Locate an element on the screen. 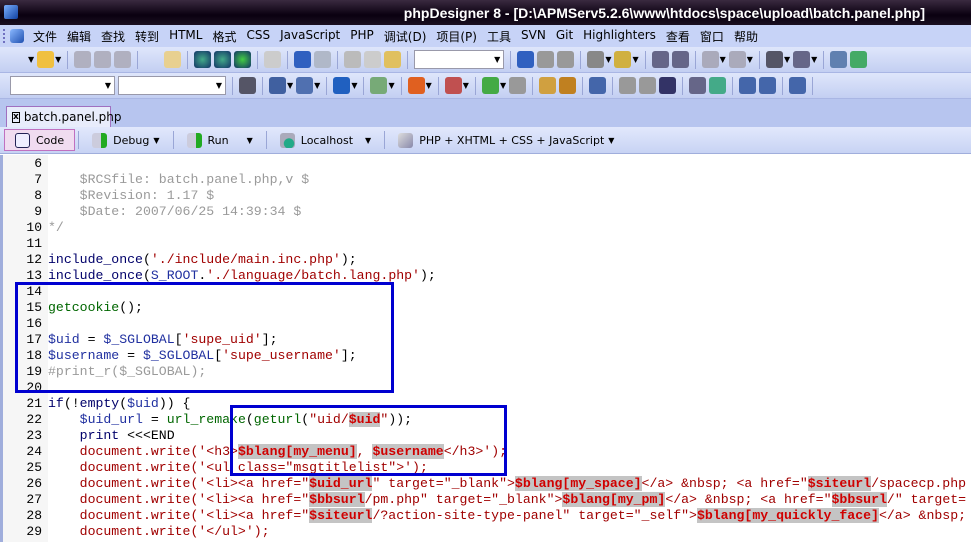  cut-icon is located at coordinates (353, 59).